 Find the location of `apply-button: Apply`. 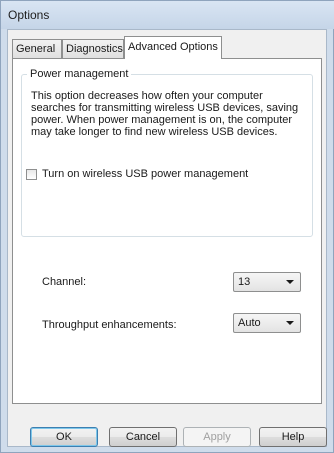

apply-button: Apply is located at coordinates (217, 437).